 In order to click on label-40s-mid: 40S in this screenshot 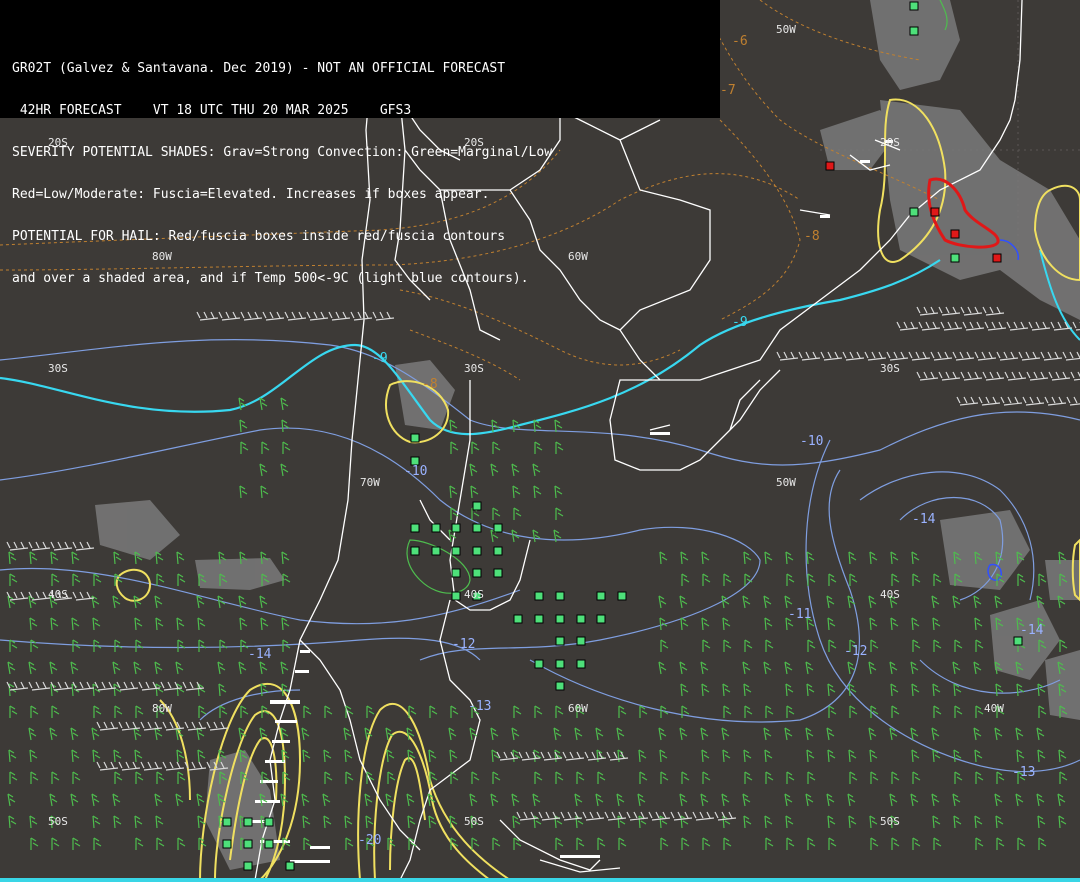, I will do `click(474, 594)`.